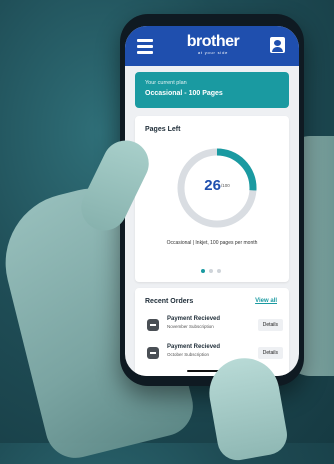 The width and height of the screenshot is (334, 464). Describe the element at coordinates (190, 326) in the screenshot. I see `order-subtitle: November Subscription` at that location.